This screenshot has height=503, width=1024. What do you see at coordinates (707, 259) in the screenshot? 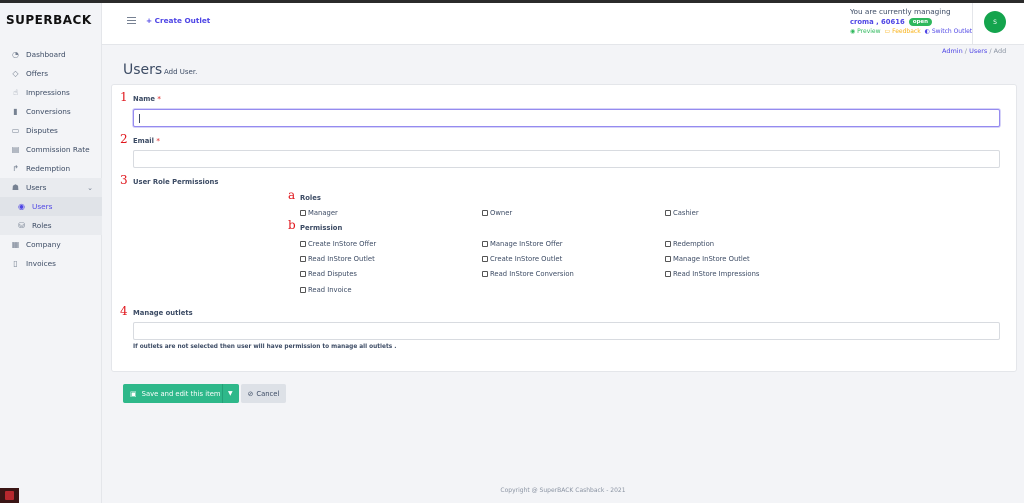
I see `perm-manage-instore-outlet-checkbox: Manage InStore Outlet` at bounding box center [707, 259].